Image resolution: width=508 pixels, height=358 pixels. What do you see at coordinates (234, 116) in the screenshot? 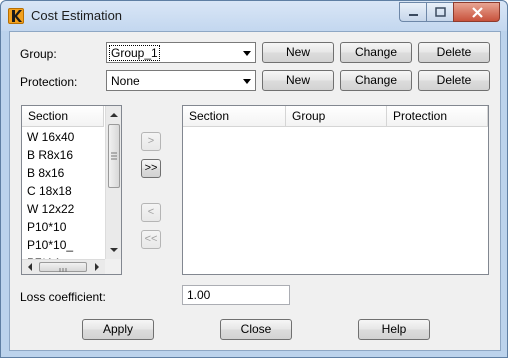
I see `column-header-section: Section` at bounding box center [234, 116].